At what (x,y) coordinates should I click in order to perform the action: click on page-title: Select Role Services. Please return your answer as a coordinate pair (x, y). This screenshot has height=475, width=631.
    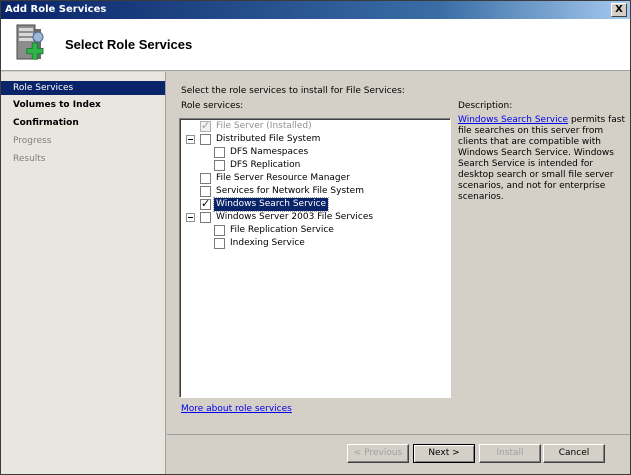
    Looking at the image, I should click on (129, 44).